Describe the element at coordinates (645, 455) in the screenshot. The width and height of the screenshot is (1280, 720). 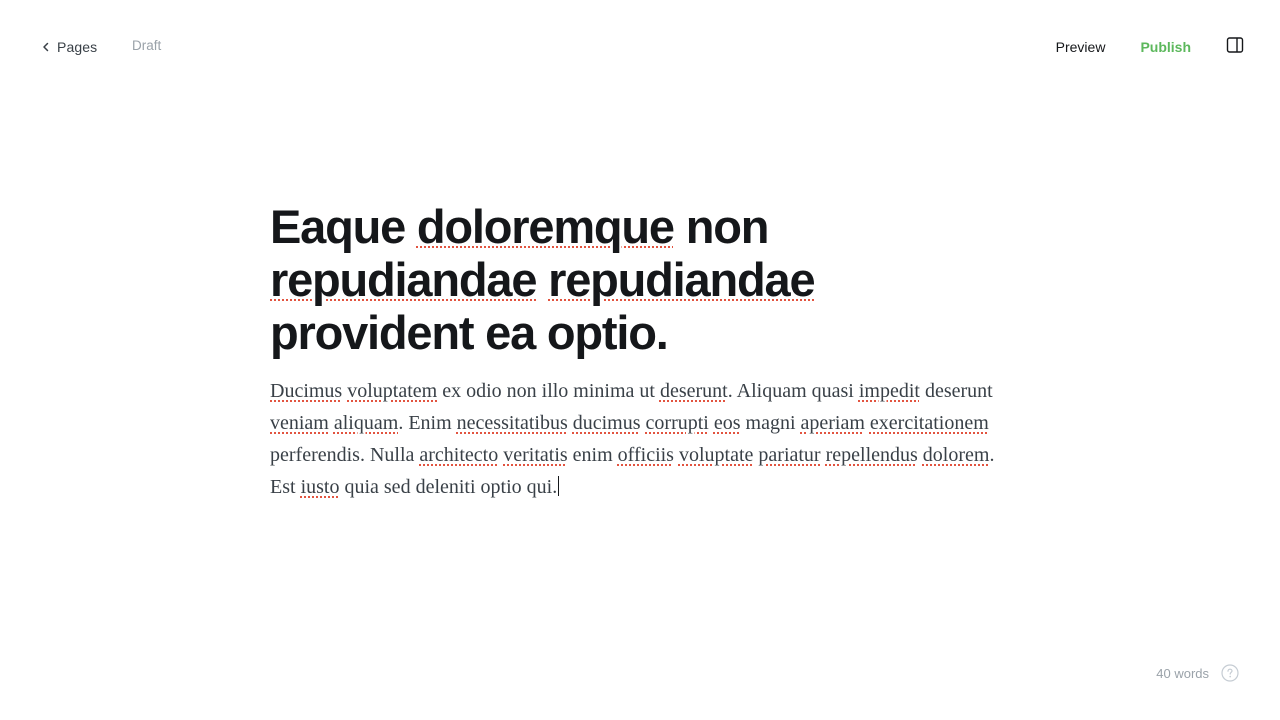
I see `misspelled-word: officiis` at that location.